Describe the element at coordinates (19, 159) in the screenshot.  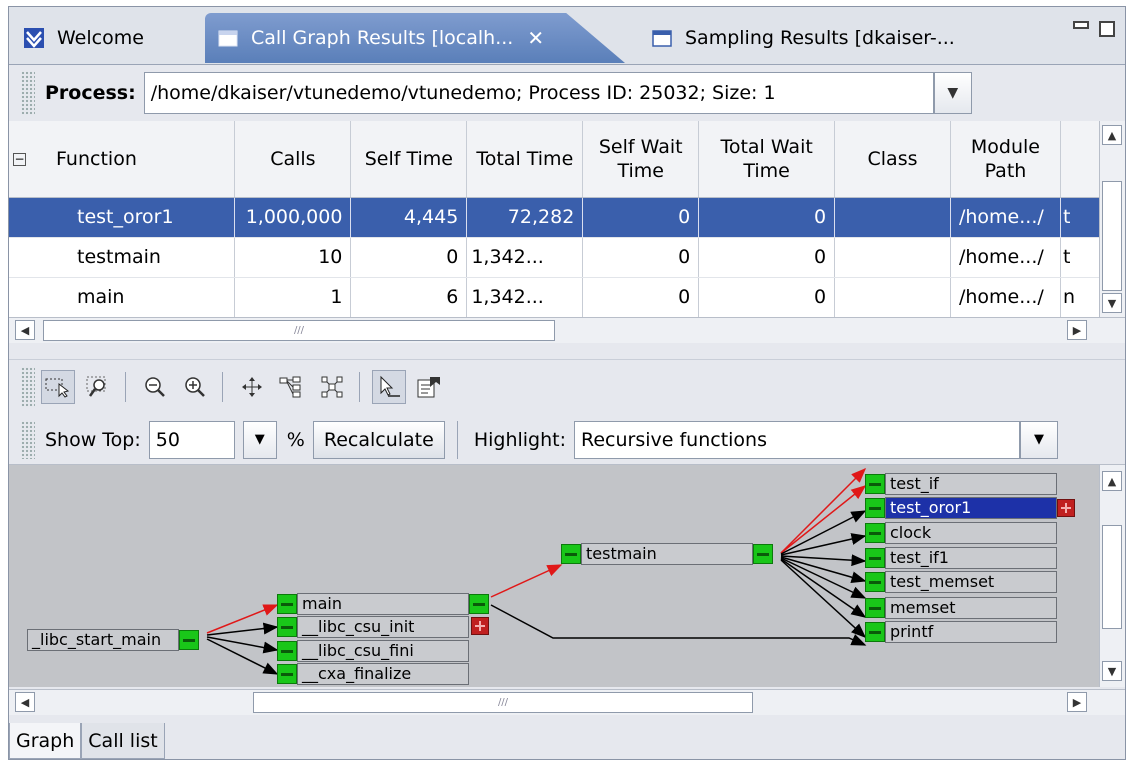
I see `collapse-all-icon: −` at that location.